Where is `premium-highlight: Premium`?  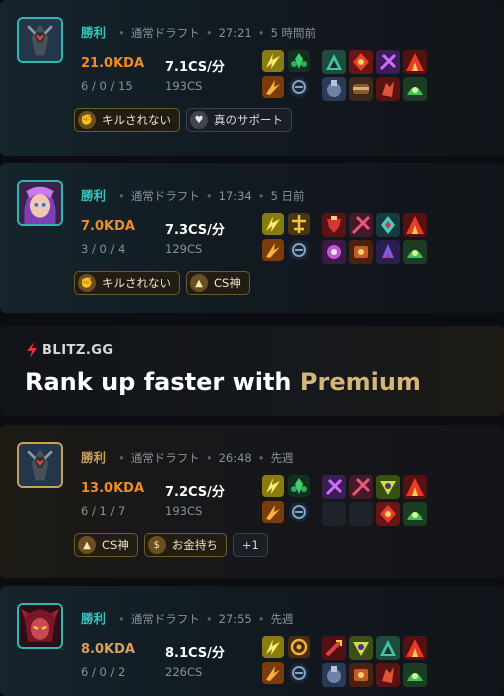 premium-highlight: Premium is located at coordinates (360, 382).